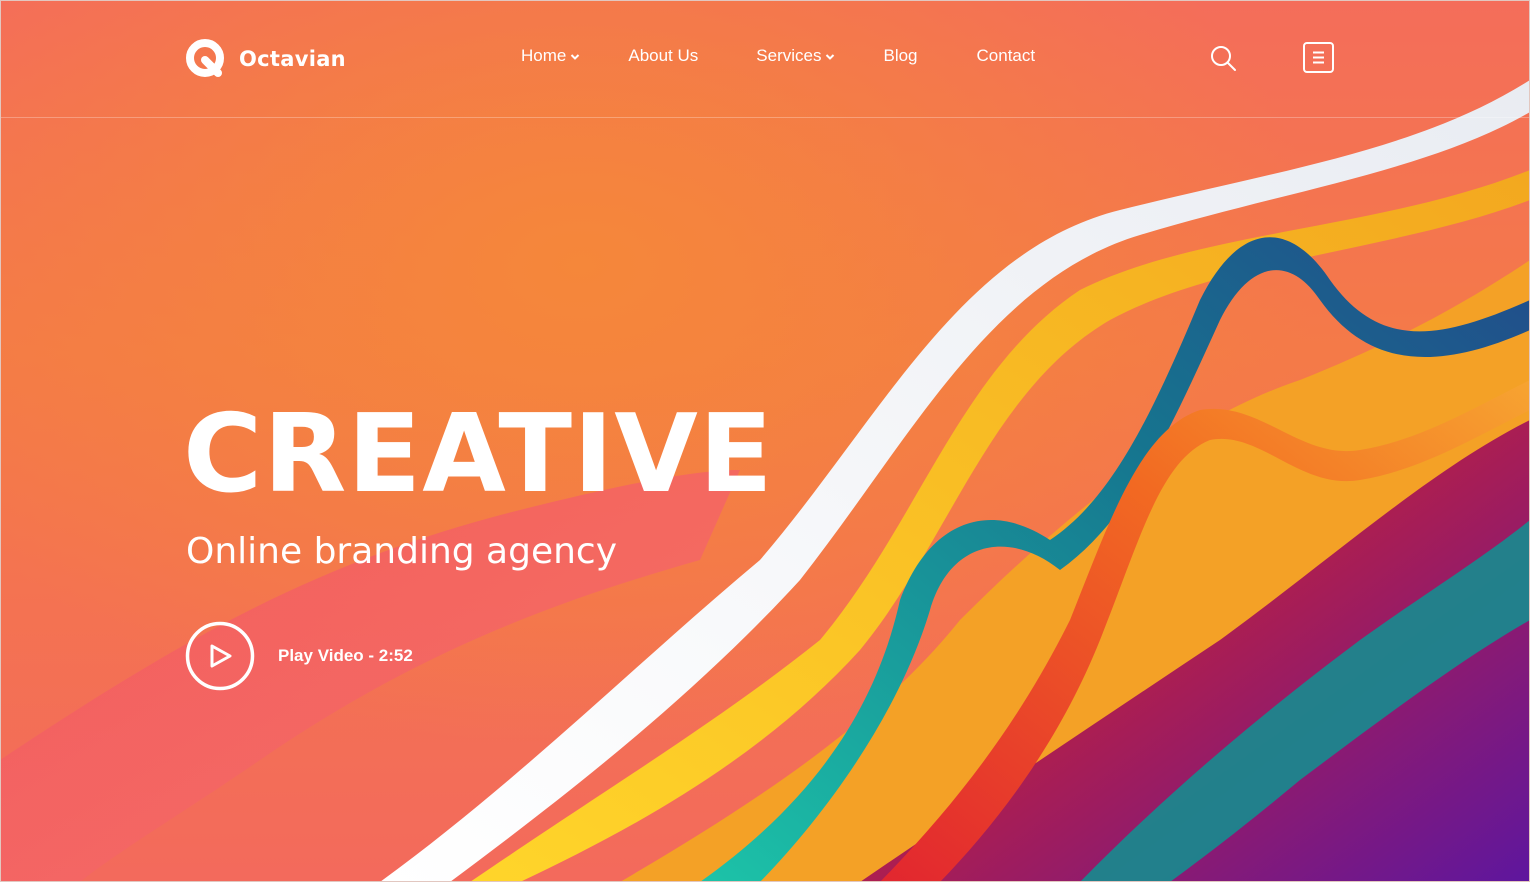  I want to click on octavian-q-logo-icon, so click(205, 58).